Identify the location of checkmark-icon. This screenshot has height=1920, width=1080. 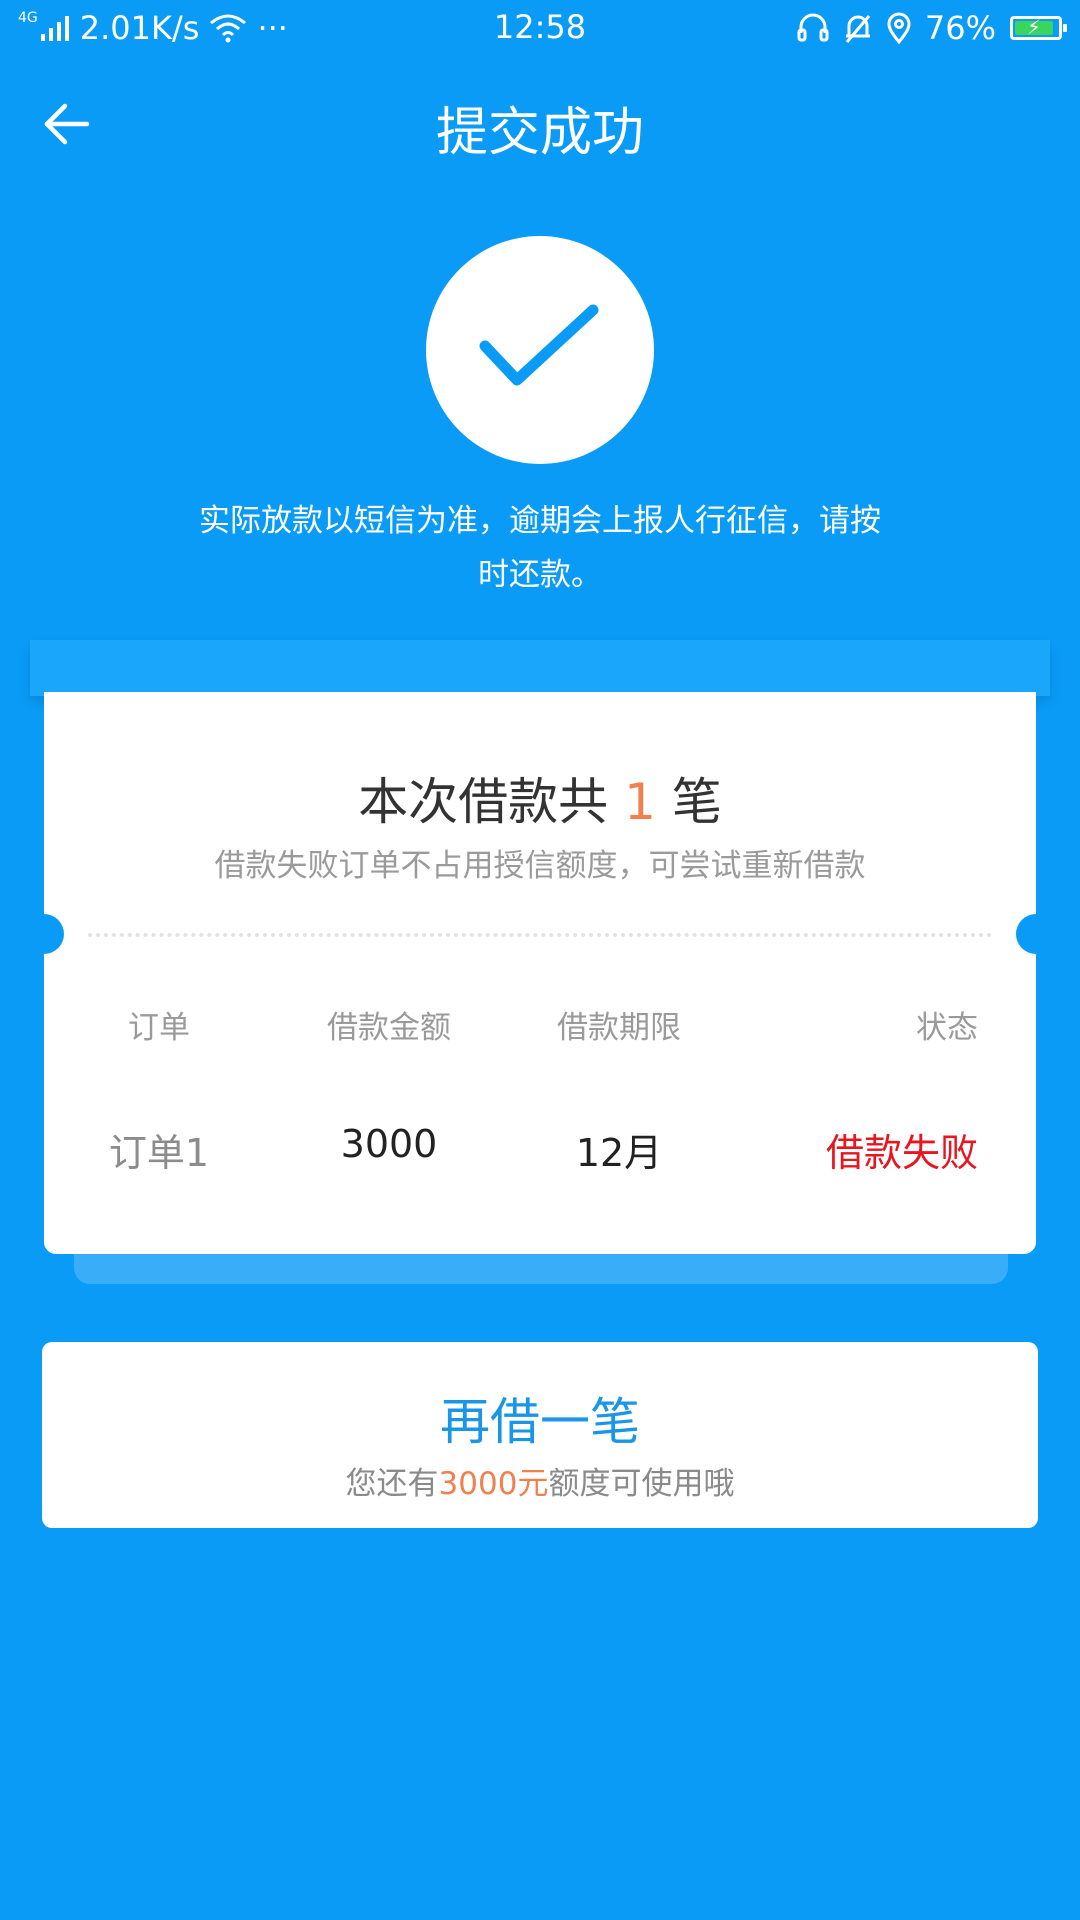
(539, 345).